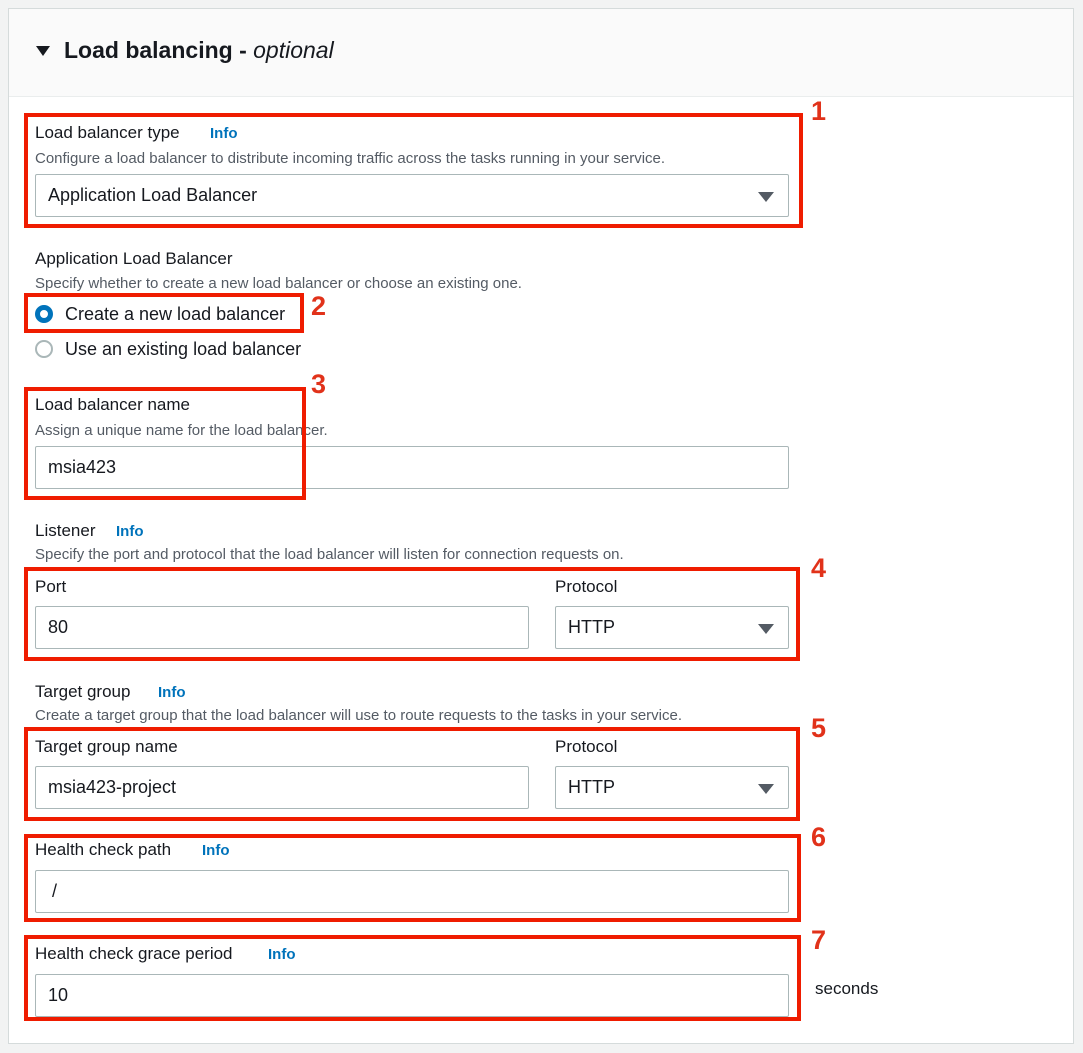 Image resolution: width=1083 pixels, height=1053 pixels. Describe the element at coordinates (199, 50) in the screenshot. I see `section-title: Load balancing - optional` at that location.